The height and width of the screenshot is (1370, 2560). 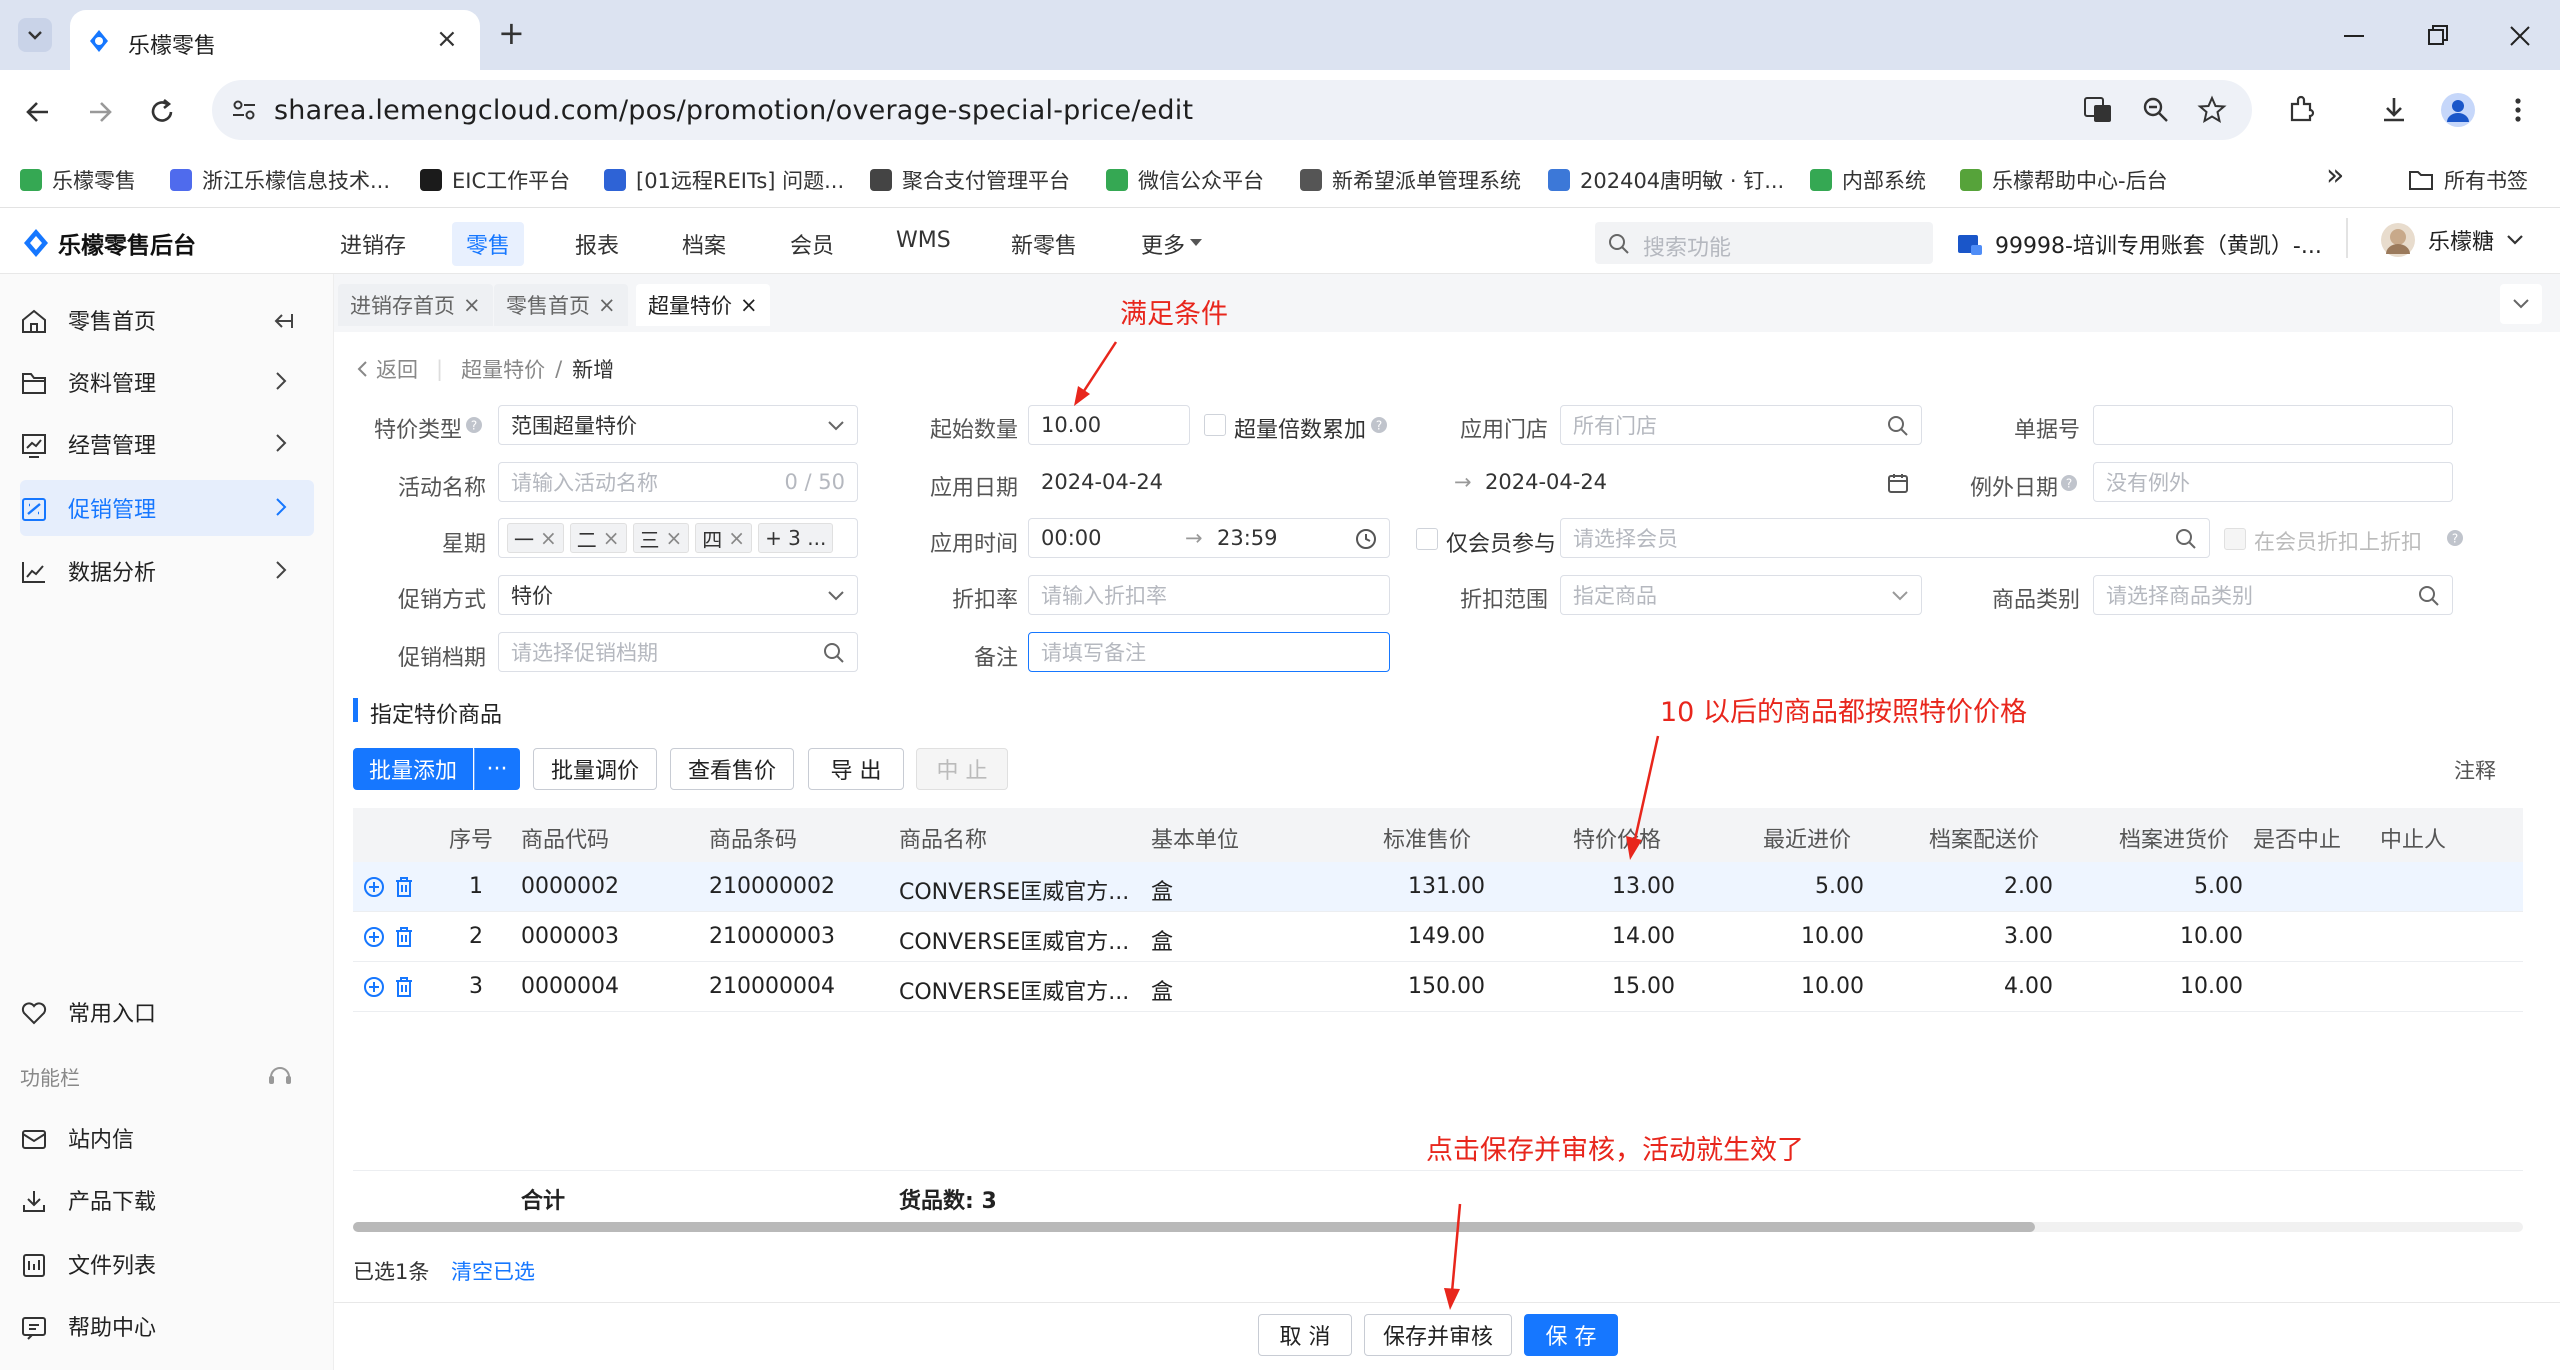 What do you see at coordinates (2156, 110) in the screenshot?
I see `zoom-icon` at bounding box center [2156, 110].